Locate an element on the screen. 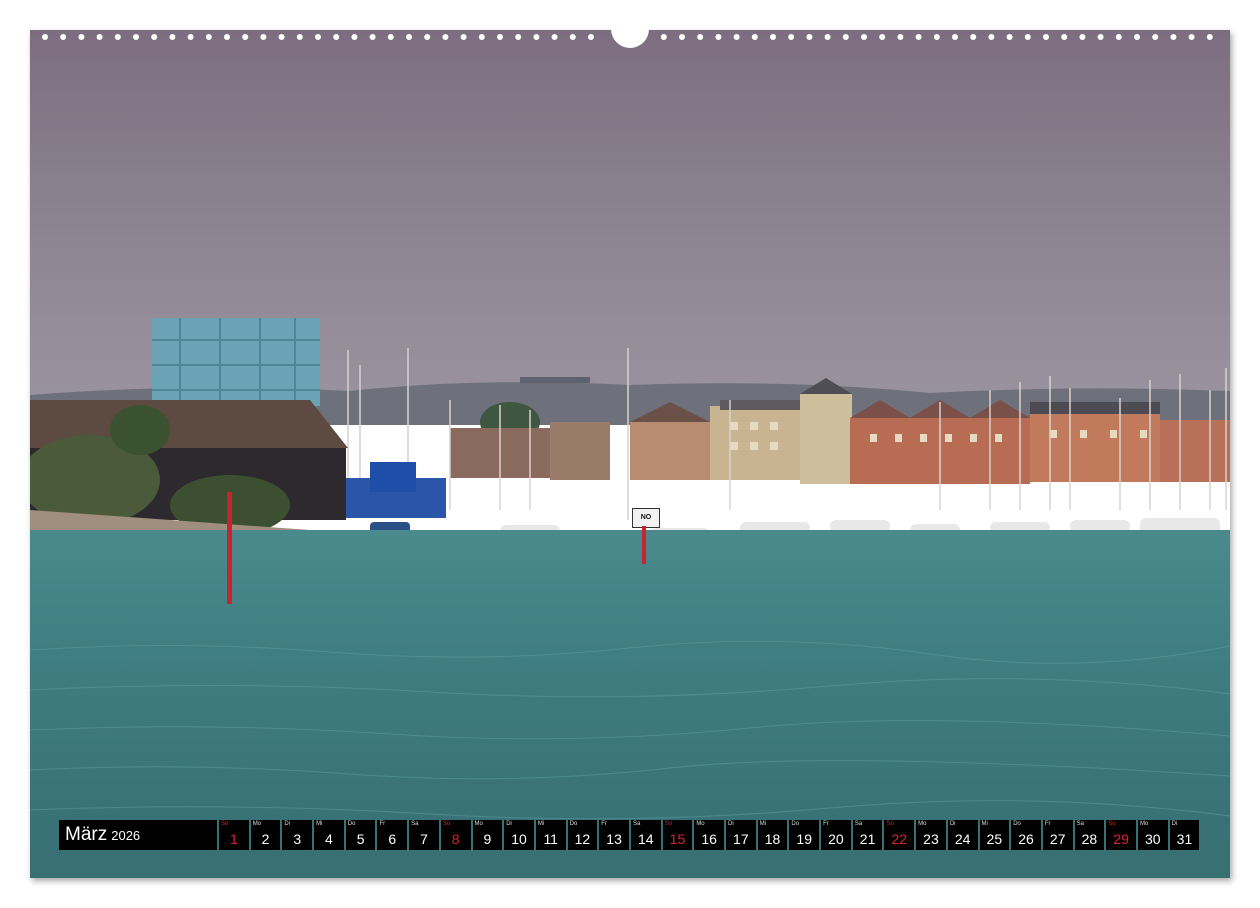 Image resolution: width=1260 pixels, height=908 pixels. day-cell: Mo 2 is located at coordinates (265, 835).